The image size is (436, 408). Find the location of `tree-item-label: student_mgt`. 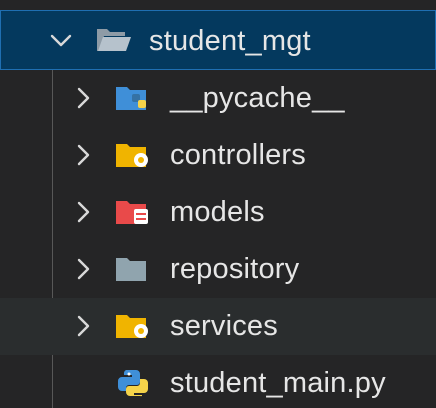

tree-item-label: student_mgt is located at coordinates (230, 41).